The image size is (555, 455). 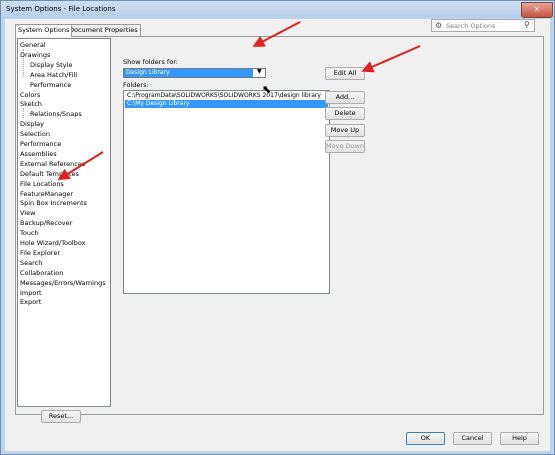 I want to click on annotation-arrow-add-button, so click(x=391, y=59).